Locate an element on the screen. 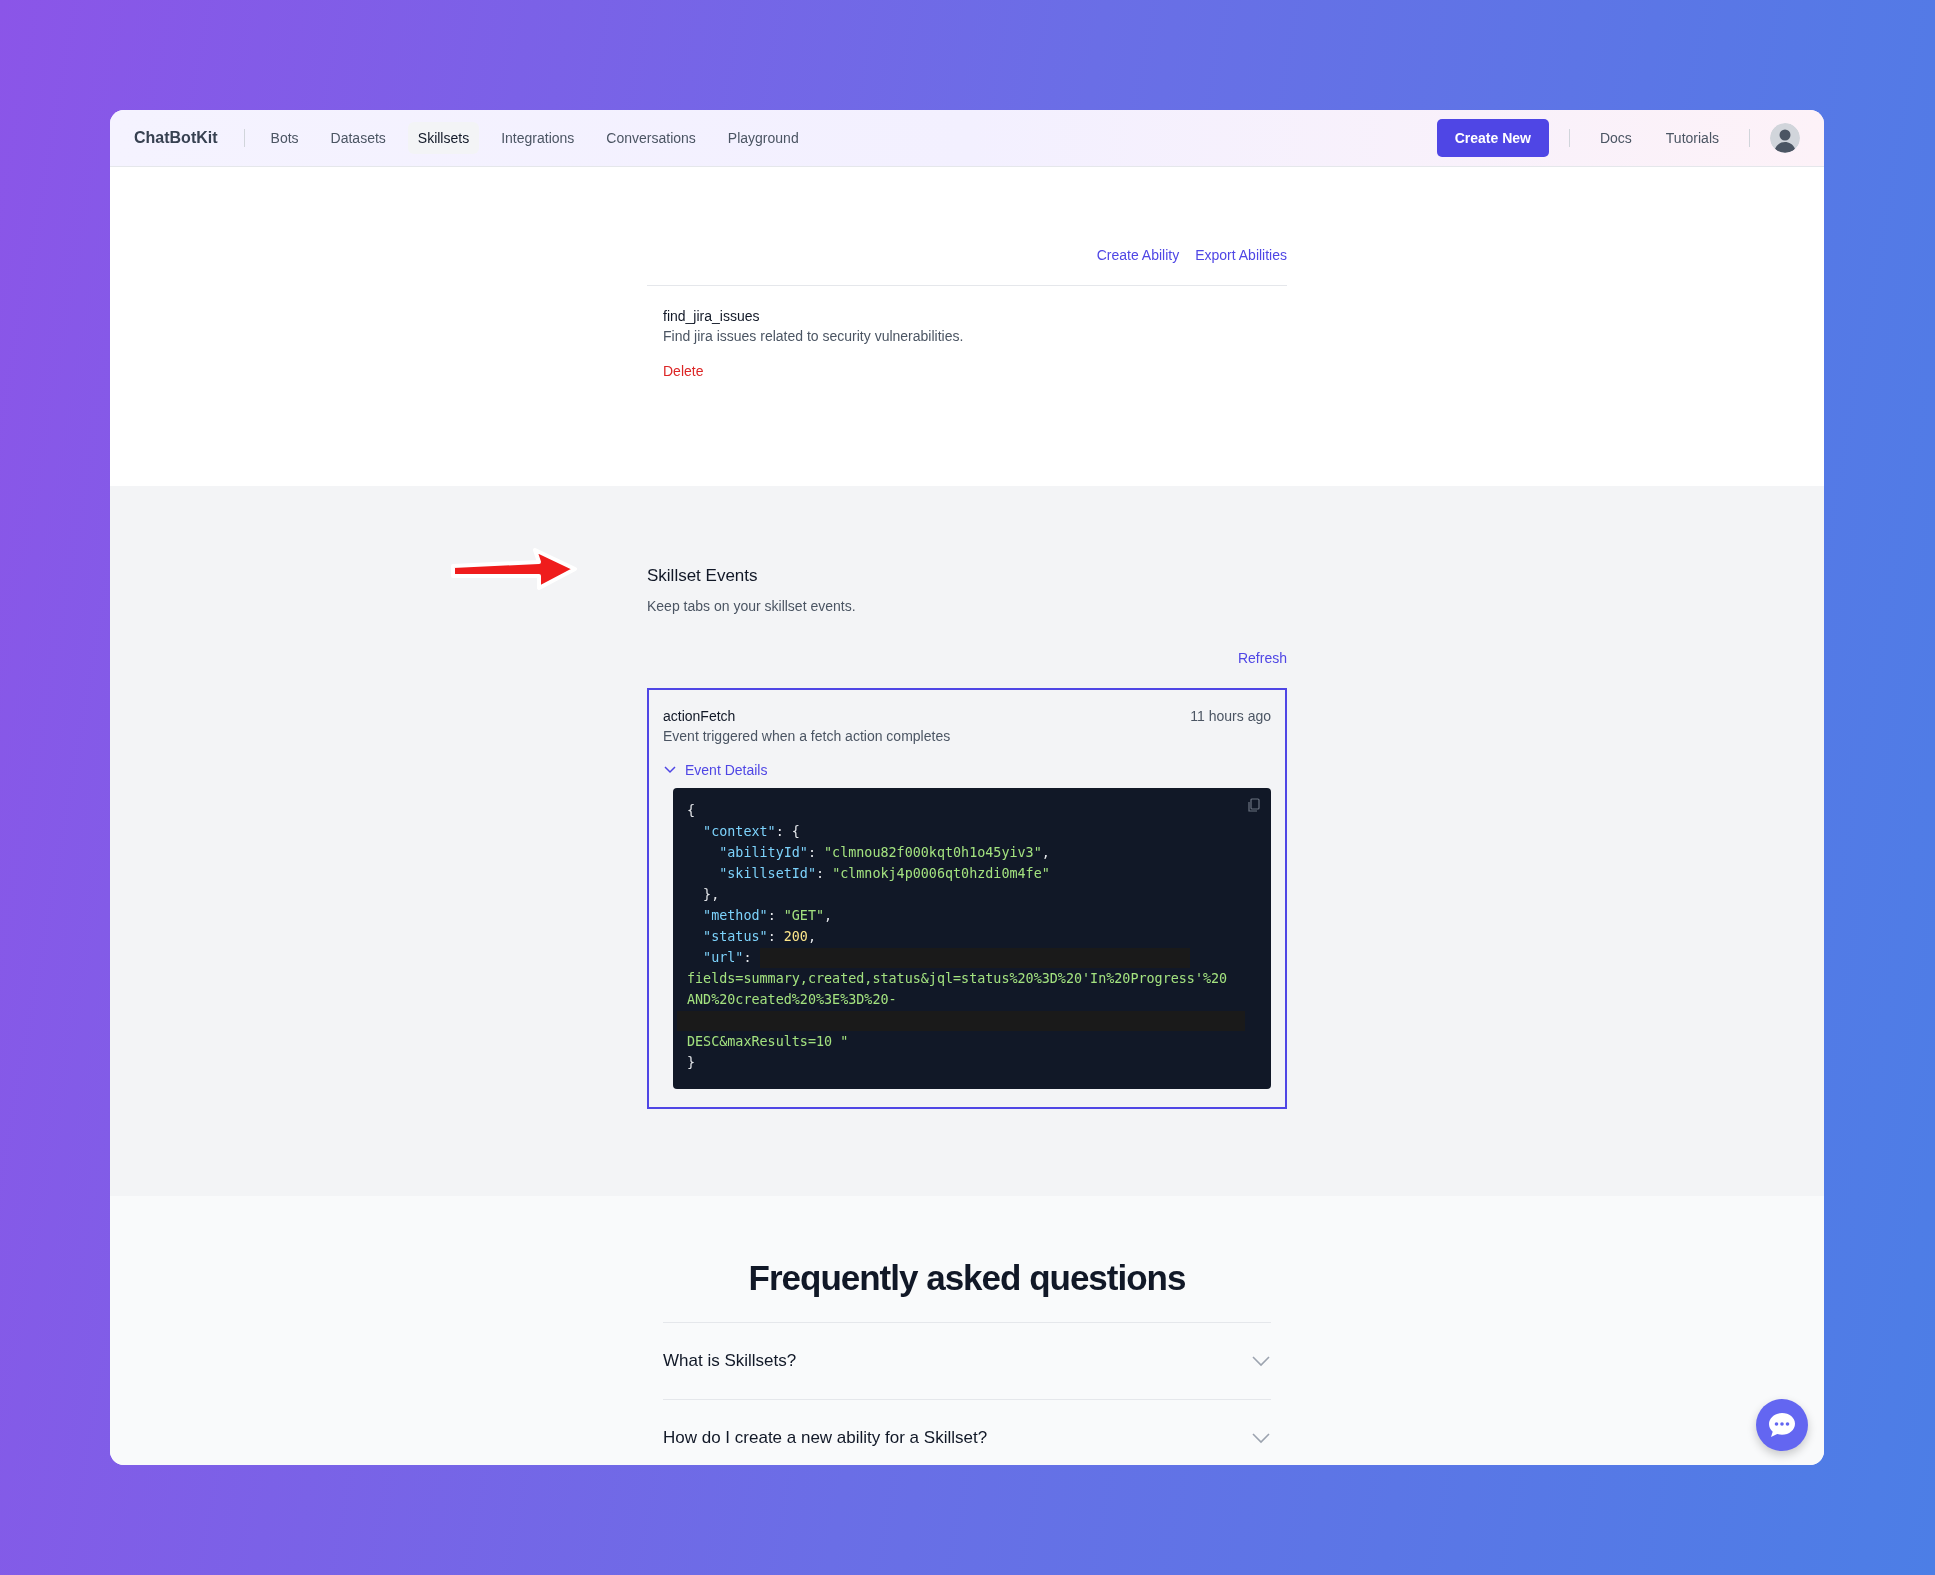 This screenshot has height=1575, width=1935. faq-question: What is Skillsets? is located at coordinates (967, 1360).